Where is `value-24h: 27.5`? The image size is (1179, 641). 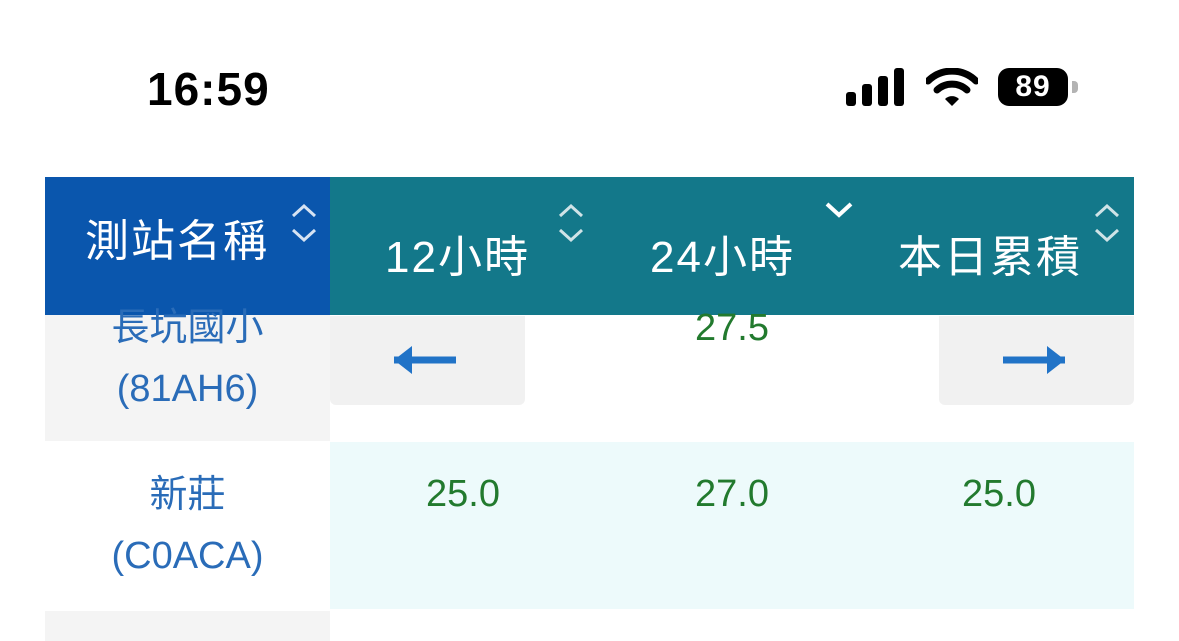 value-24h: 27.5 is located at coordinates (732, 328).